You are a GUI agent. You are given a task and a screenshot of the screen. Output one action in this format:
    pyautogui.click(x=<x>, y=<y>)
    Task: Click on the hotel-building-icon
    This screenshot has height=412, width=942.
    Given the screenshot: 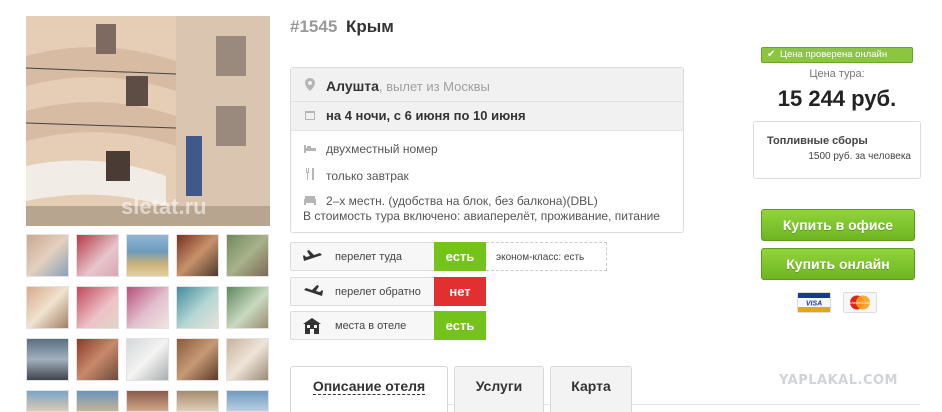 What is the action you would take?
    pyautogui.click(x=313, y=326)
    